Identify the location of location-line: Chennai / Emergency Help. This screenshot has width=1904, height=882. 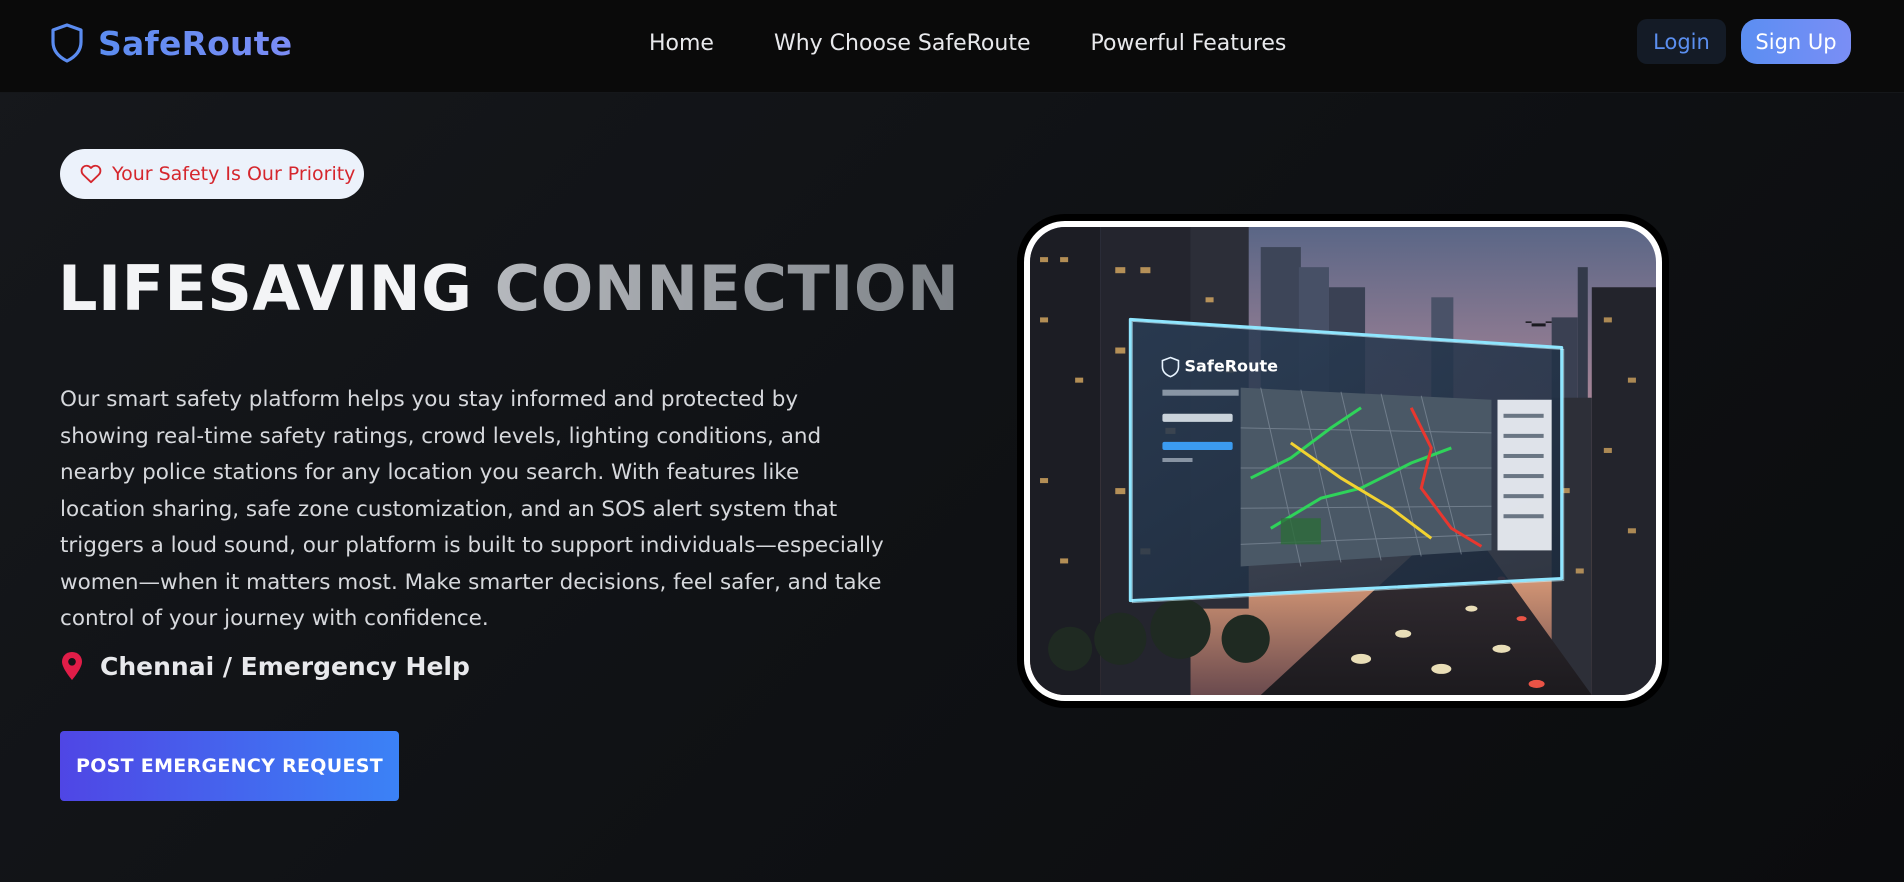
(265, 666).